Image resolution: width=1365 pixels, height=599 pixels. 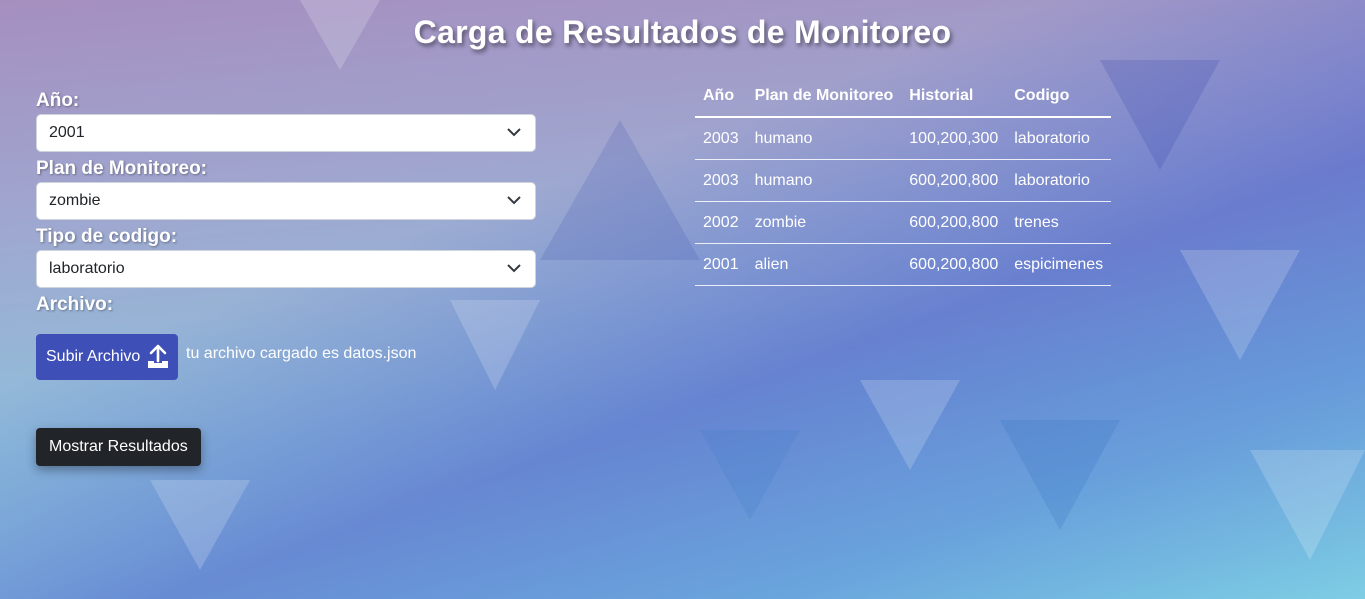 What do you see at coordinates (1059, 222) in the screenshot?
I see `cell-code: trenes` at bounding box center [1059, 222].